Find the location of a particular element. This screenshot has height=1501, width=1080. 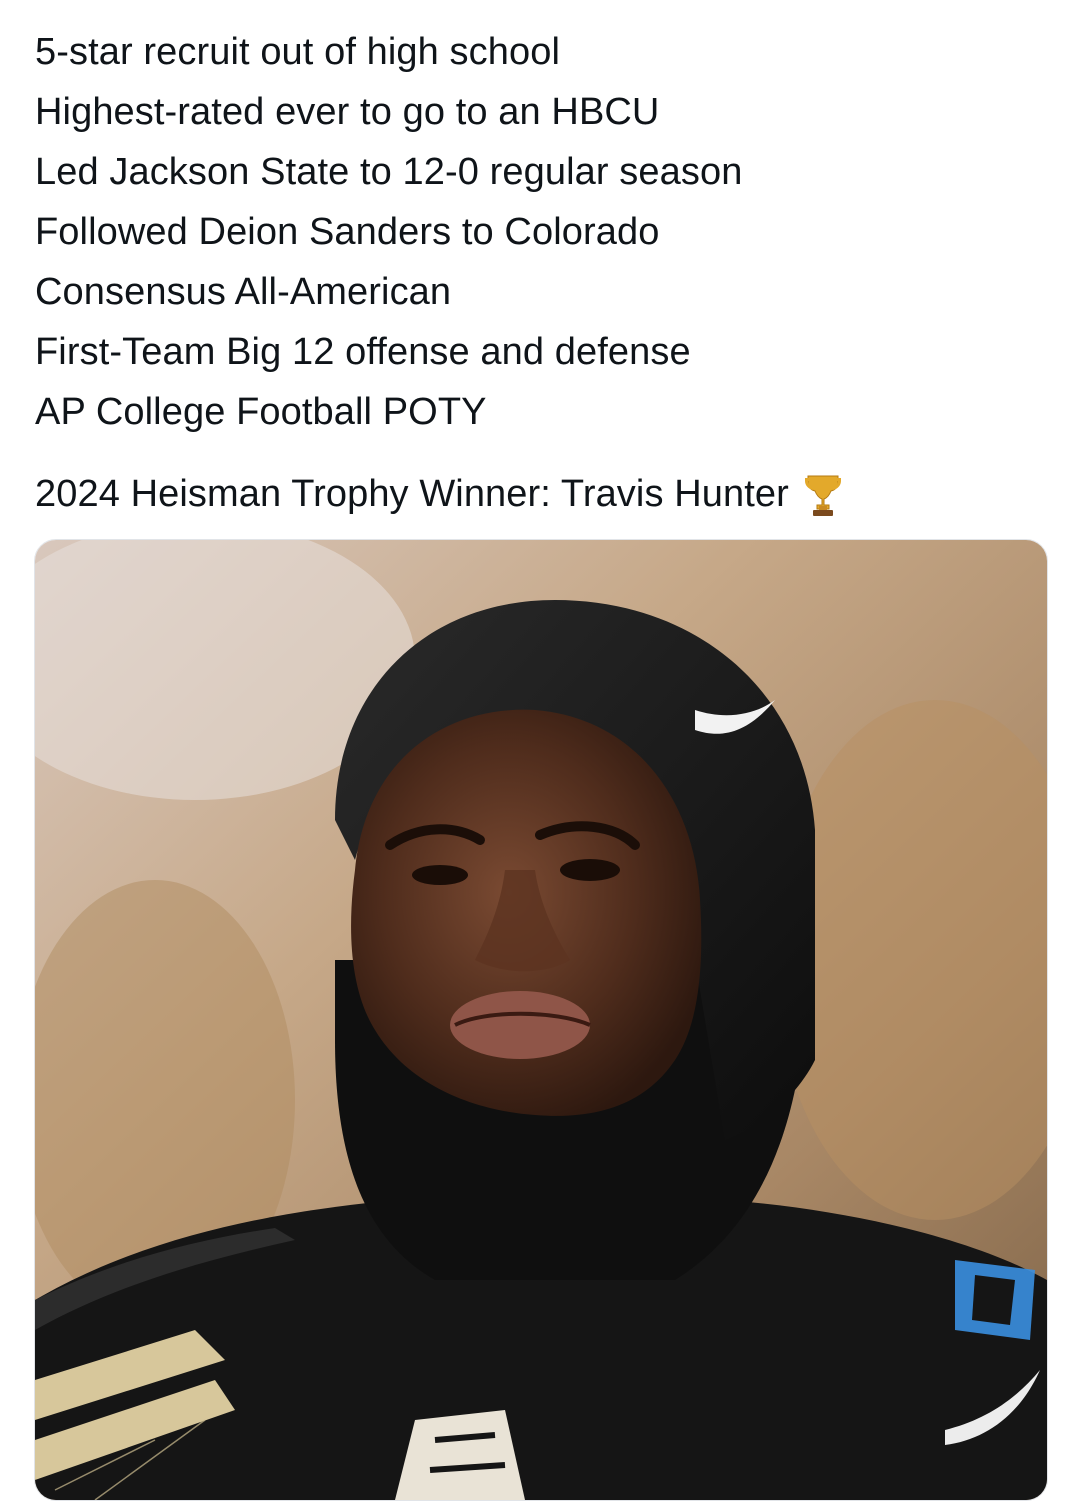

post-line-7: AP College Football POTY is located at coordinates (261, 412).